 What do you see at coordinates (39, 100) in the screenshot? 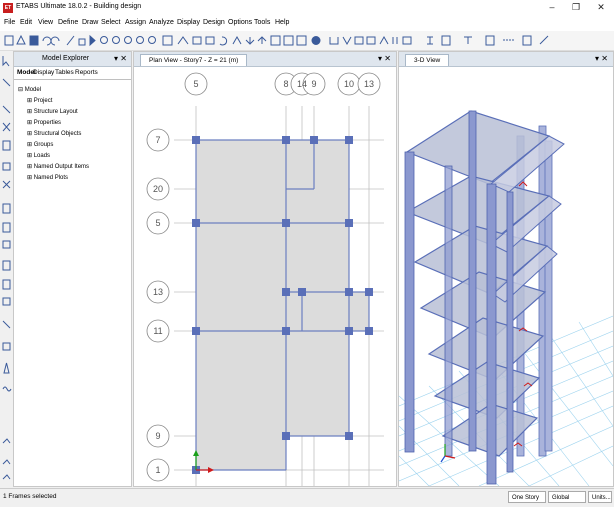
I see `tree-node-project: ⊞ Project` at bounding box center [39, 100].